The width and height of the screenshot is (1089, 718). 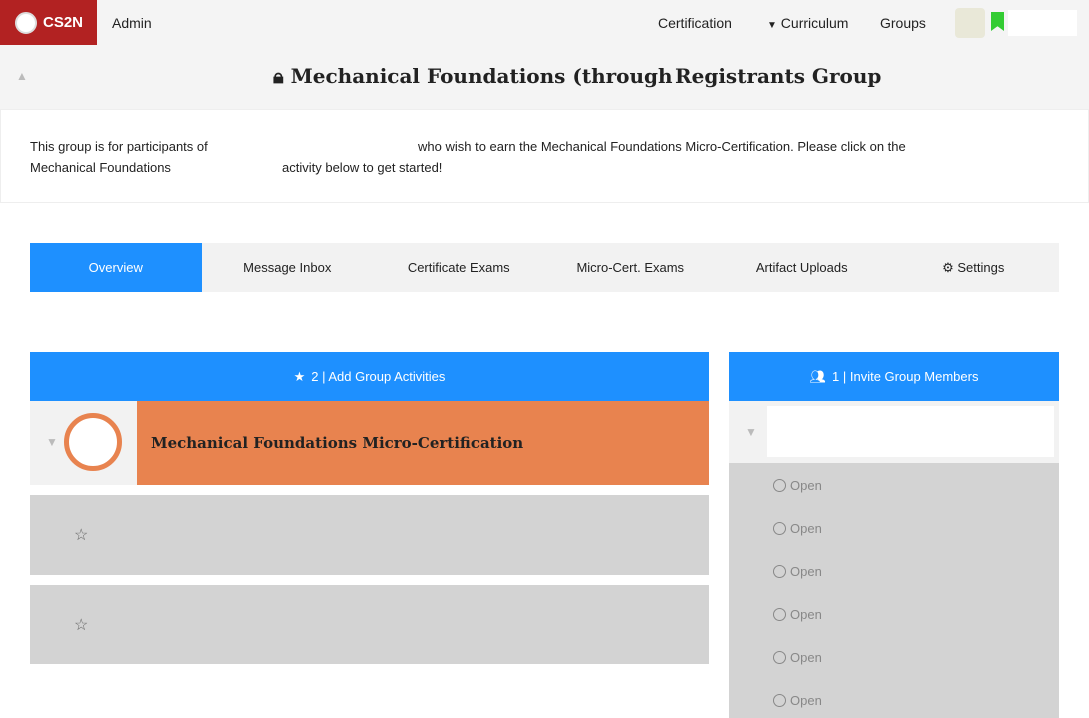 I want to click on users-icon: 👥︎, so click(x=818, y=376).